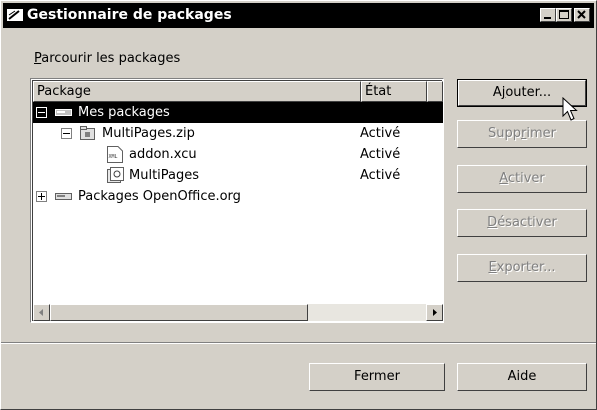 The image size is (597, 410). What do you see at coordinates (238, 154) in the screenshot?
I see `tree-row-addon-xcu: XML addon.xcu Activé` at bounding box center [238, 154].